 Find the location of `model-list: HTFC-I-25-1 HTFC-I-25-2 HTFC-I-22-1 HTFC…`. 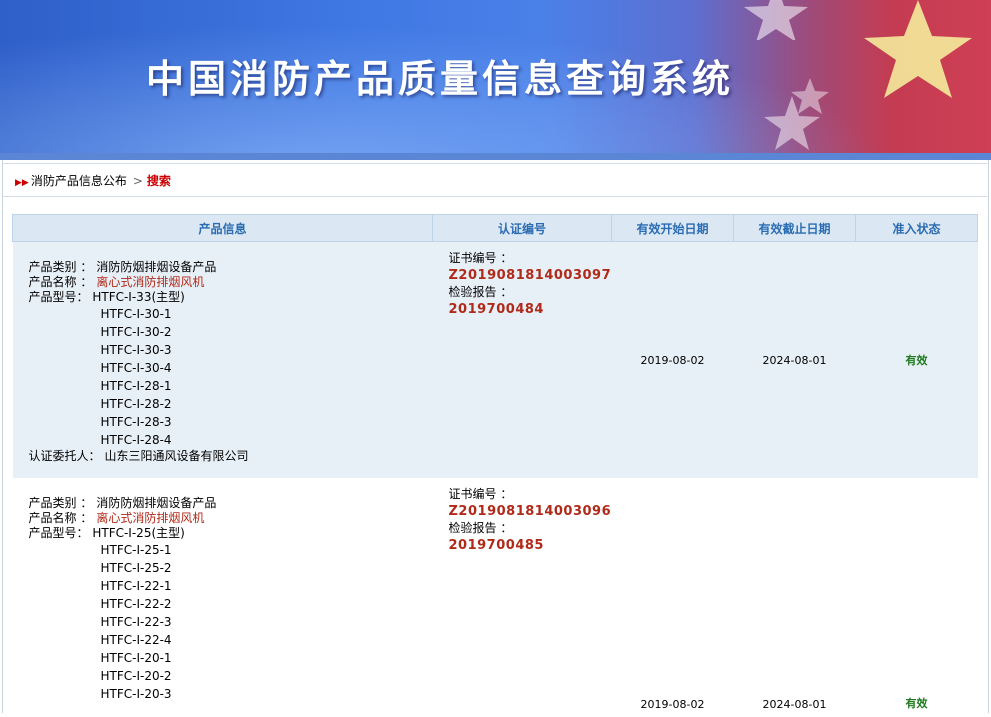

model-list: HTFC-I-25-1 HTFC-I-25-2 HTFC-I-22-1 HTFC… is located at coordinates (136, 622).